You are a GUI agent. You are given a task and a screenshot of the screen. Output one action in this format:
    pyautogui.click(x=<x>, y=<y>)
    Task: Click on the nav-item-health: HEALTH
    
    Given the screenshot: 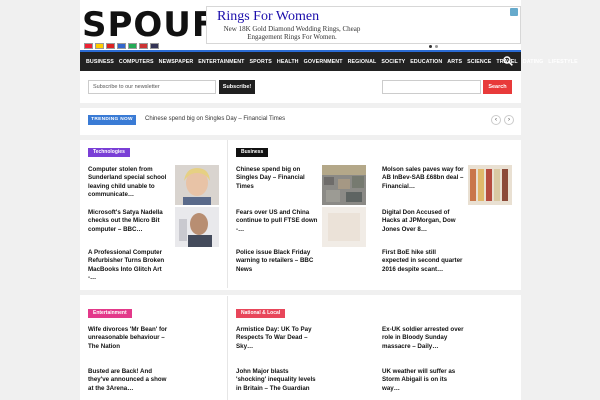 What is the action you would take?
    pyautogui.click(x=288, y=62)
    